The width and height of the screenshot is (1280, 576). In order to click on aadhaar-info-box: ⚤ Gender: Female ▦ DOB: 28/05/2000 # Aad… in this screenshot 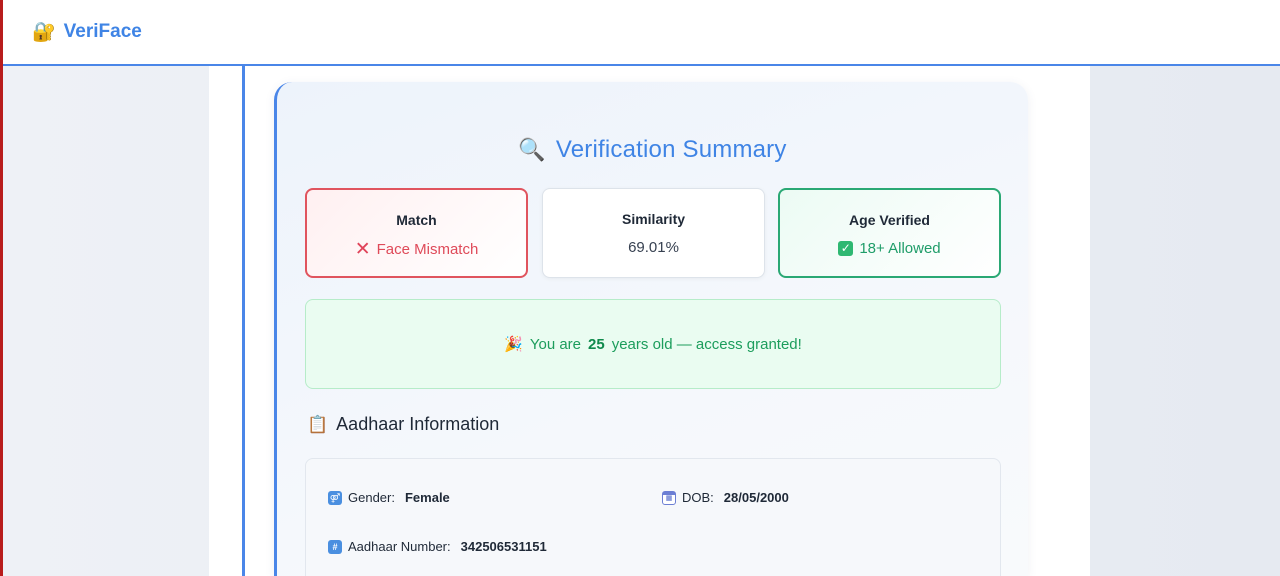, I will do `click(653, 517)`.